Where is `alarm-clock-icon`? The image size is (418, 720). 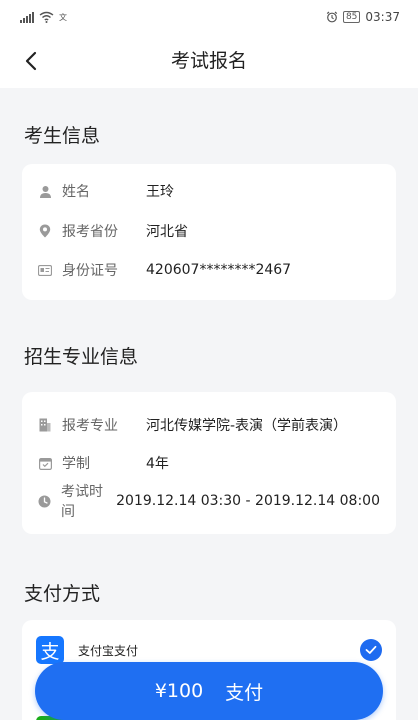 alarm-clock-icon is located at coordinates (332, 17).